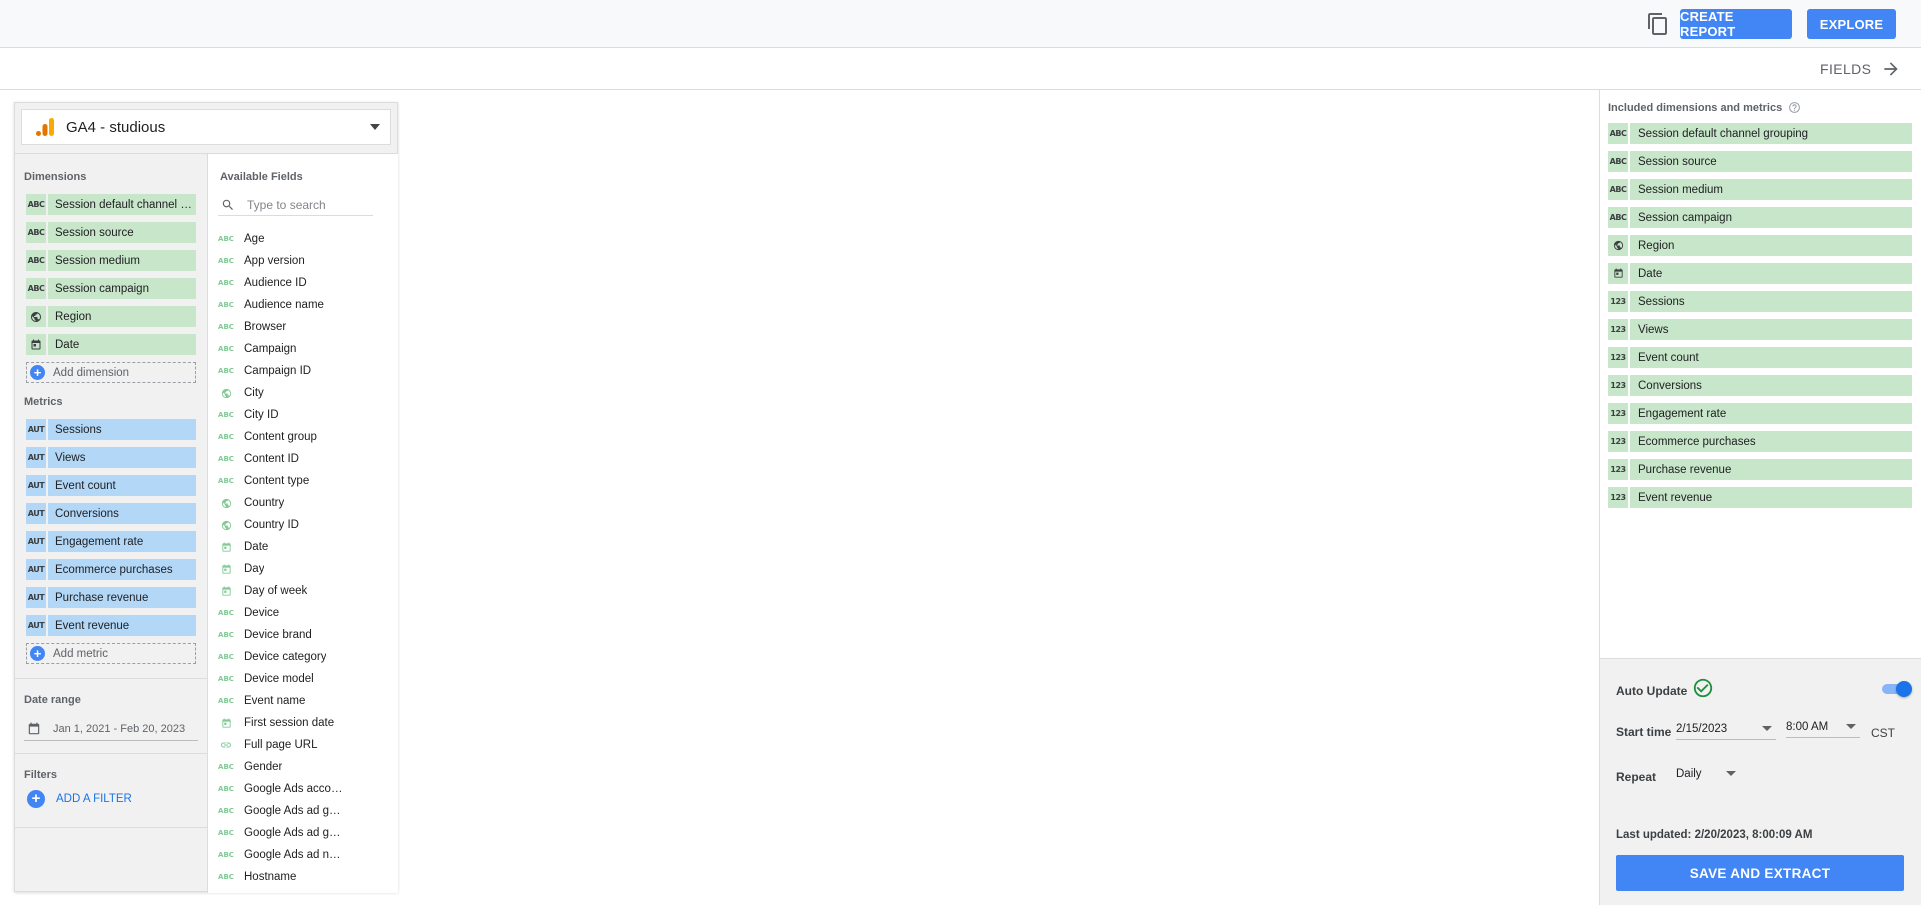  Describe the element at coordinates (303, 745) in the screenshot. I see `available-field-item: Full page URL` at that location.